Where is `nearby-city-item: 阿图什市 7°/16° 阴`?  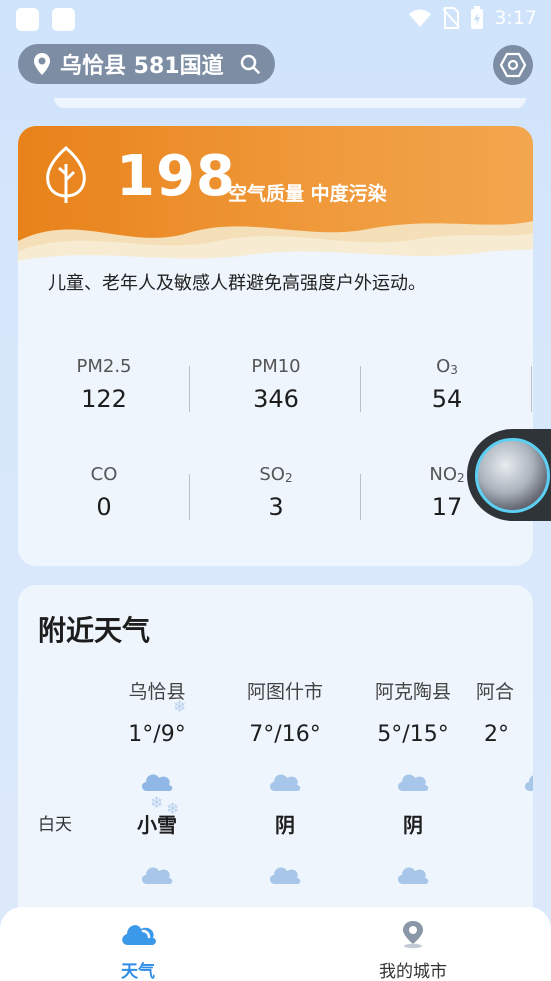
nearby-city-item: 阿图什市 7°/16° 阴 is located at coordinates (285, 783).